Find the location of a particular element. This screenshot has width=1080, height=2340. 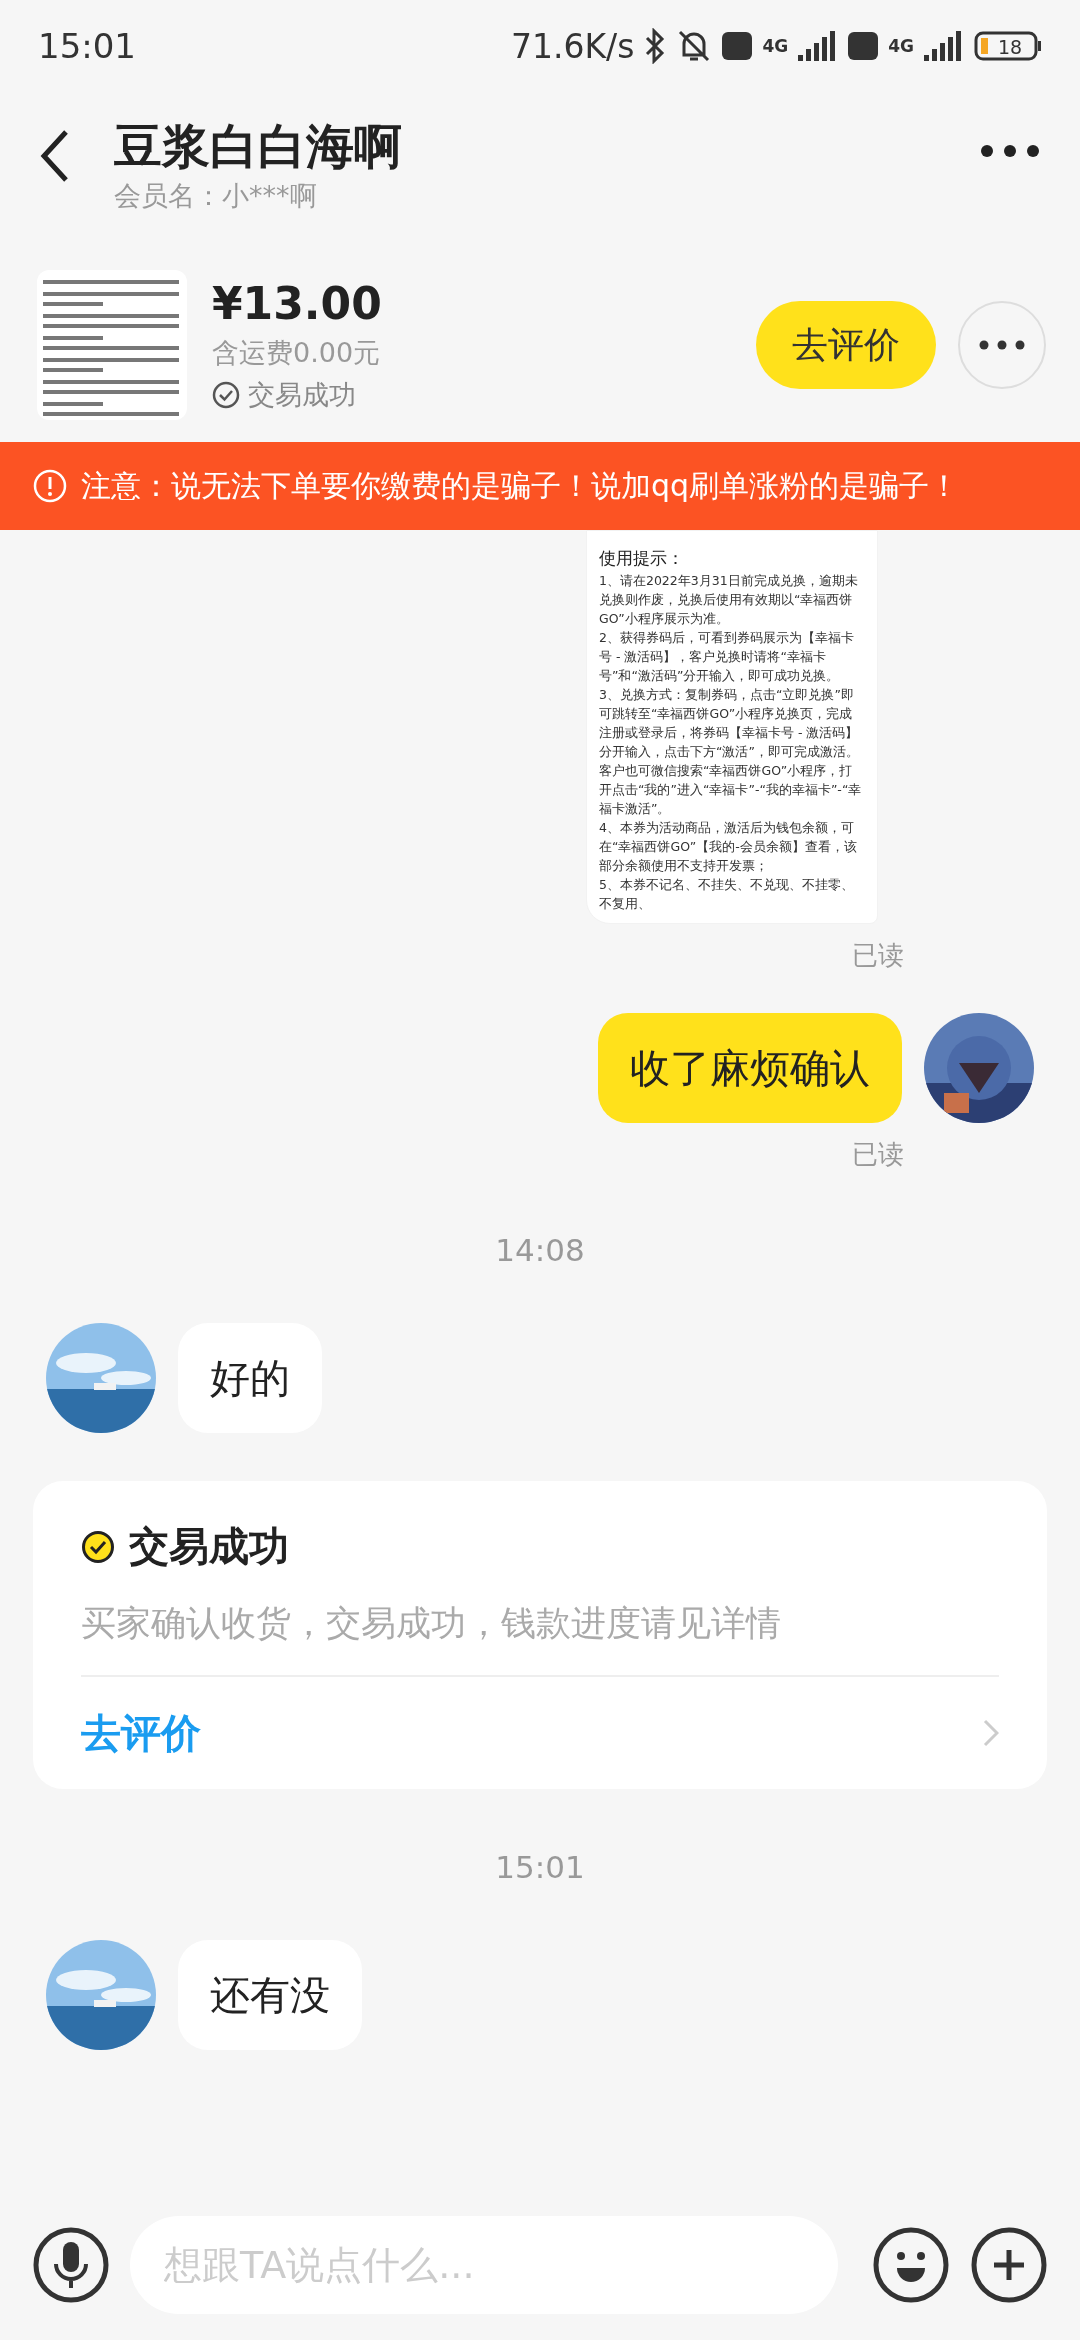

document-text: 1、请在2022年3月31日前完成兑换，逾期未兑换则作废，兑换后使用有效期以“幸福西饼GO”小程序展示为准。 is located at coordinates (729, 600).